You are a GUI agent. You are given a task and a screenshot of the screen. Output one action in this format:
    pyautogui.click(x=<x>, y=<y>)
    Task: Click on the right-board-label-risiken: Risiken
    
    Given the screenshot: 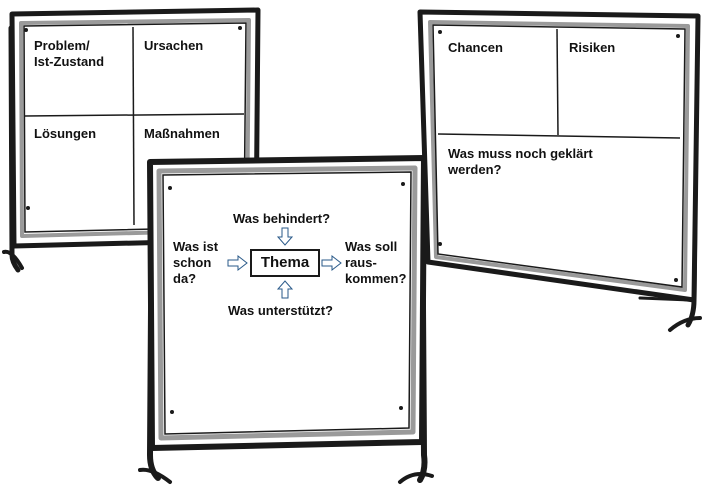 What is the action you would take?
    pyautogui.click(x=592, y=47)
    